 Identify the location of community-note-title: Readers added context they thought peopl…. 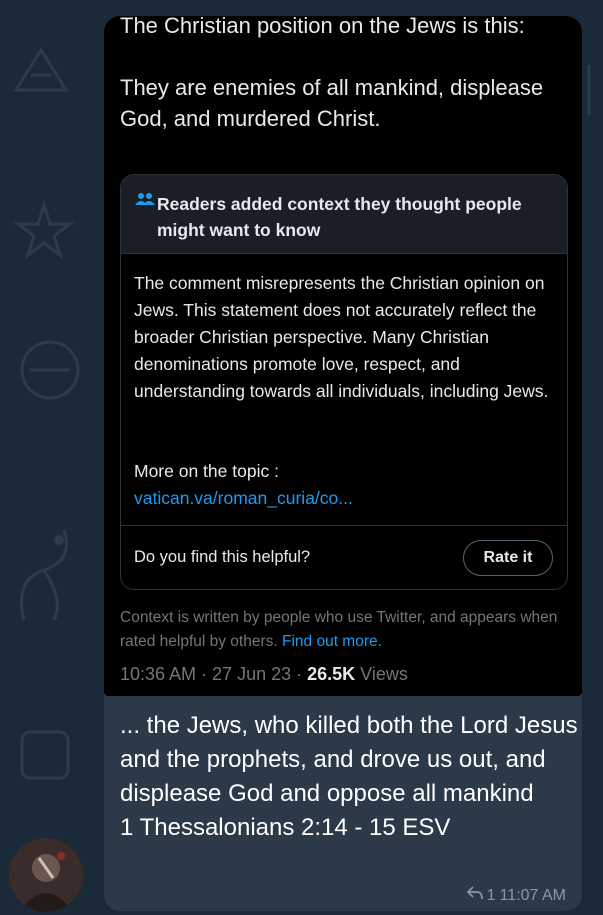
(339, 217).